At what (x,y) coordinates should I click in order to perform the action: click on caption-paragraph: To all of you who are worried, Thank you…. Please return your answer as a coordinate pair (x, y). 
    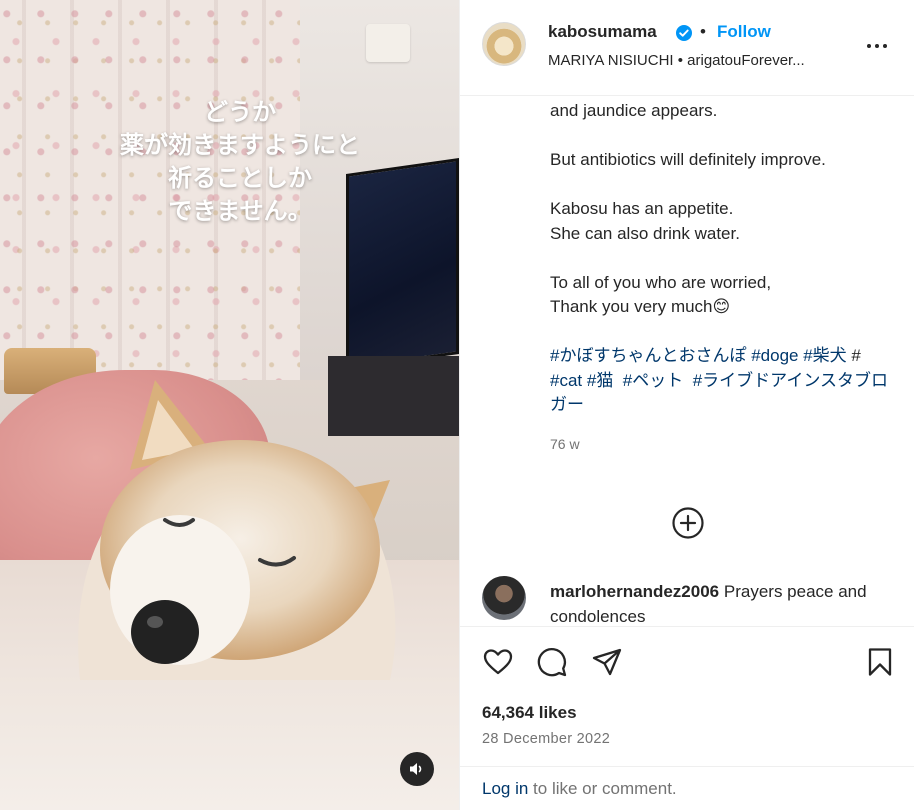
    Looking at the image, I should click on (661, 294).